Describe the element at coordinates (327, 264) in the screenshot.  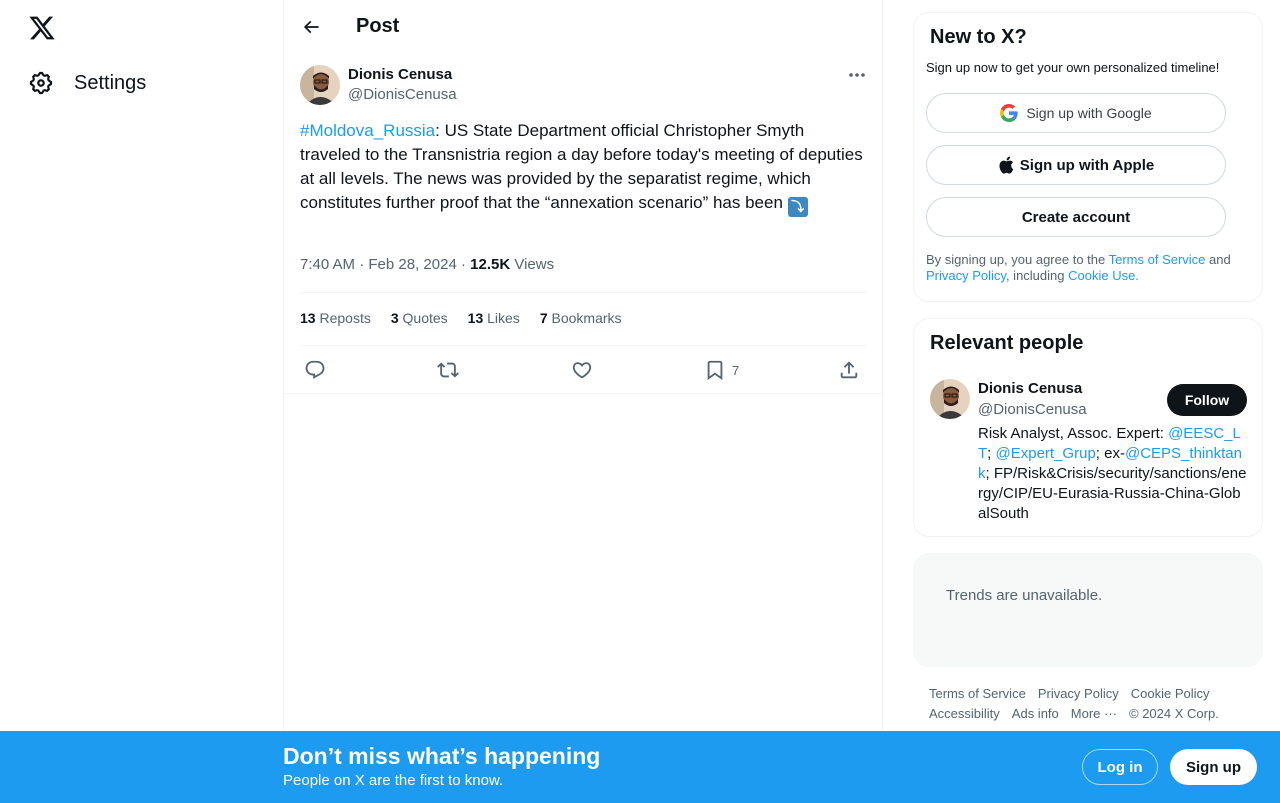
I see `post-time: 7:40 AM` at that location.